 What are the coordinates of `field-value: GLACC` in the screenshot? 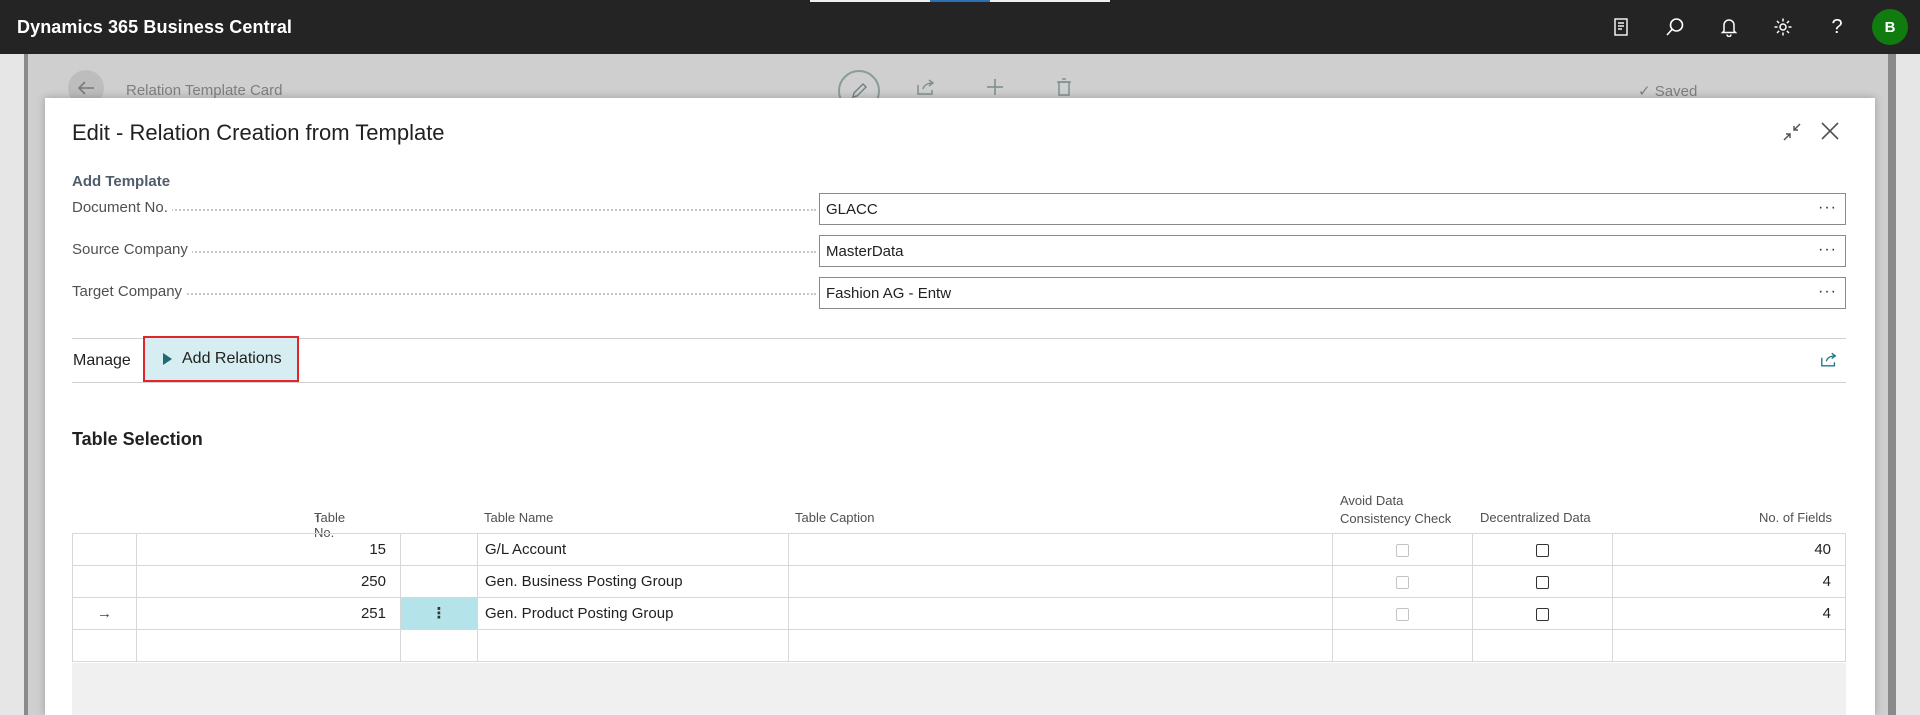 It's located at (852, 209).